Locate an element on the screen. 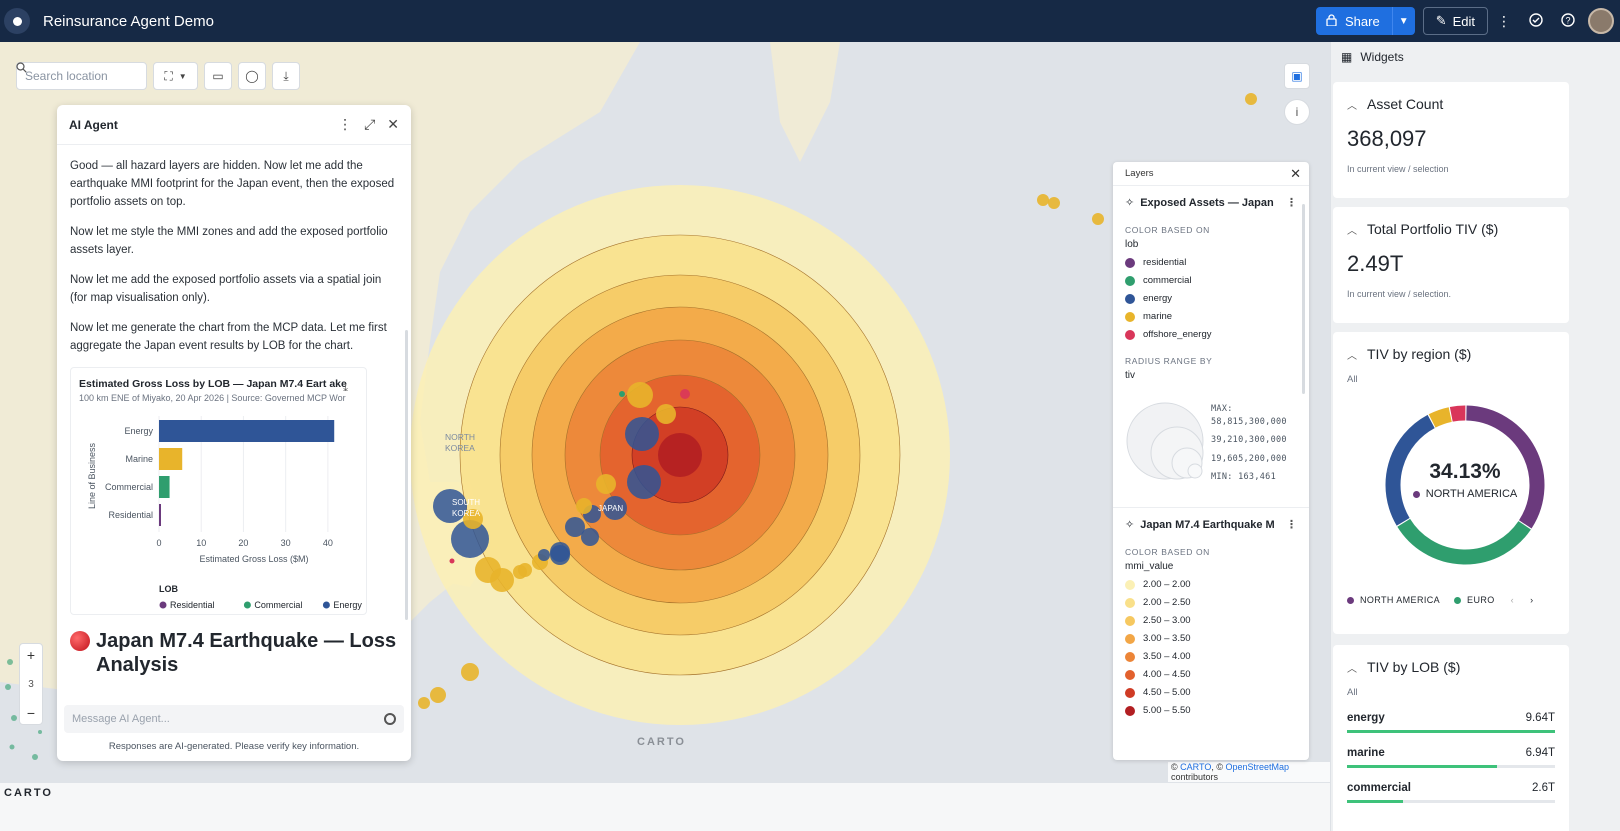 This screenshot has height=831, width=1620. total-tiv-value: 2.49T is located at coordinates (1375, 263).